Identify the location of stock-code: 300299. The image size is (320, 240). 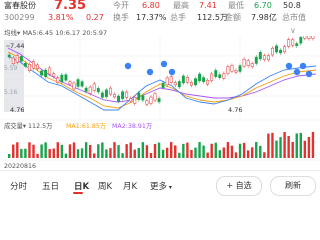
(19, 17).